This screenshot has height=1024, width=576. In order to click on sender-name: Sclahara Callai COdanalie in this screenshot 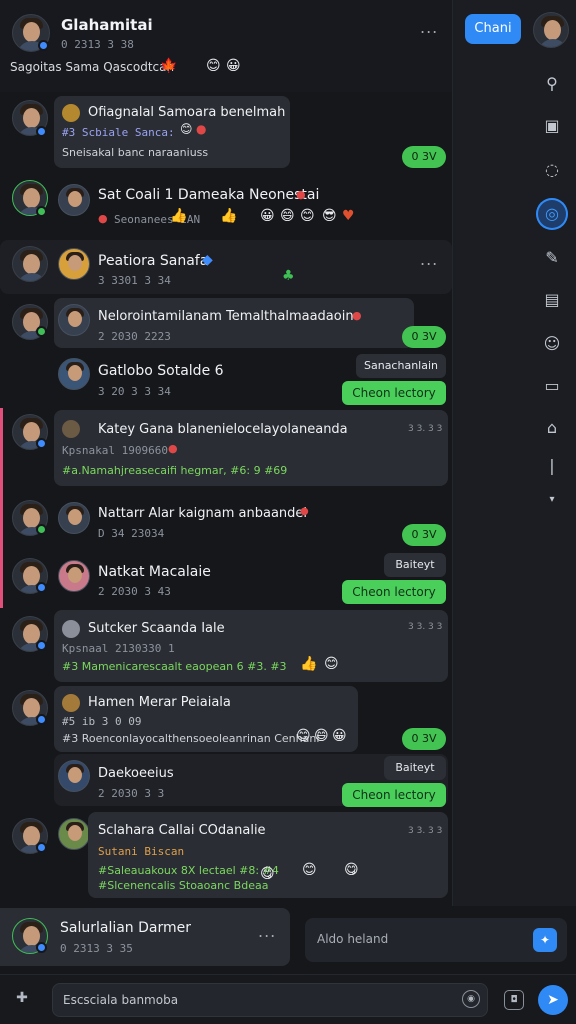, I will do `click(182, 830)`.